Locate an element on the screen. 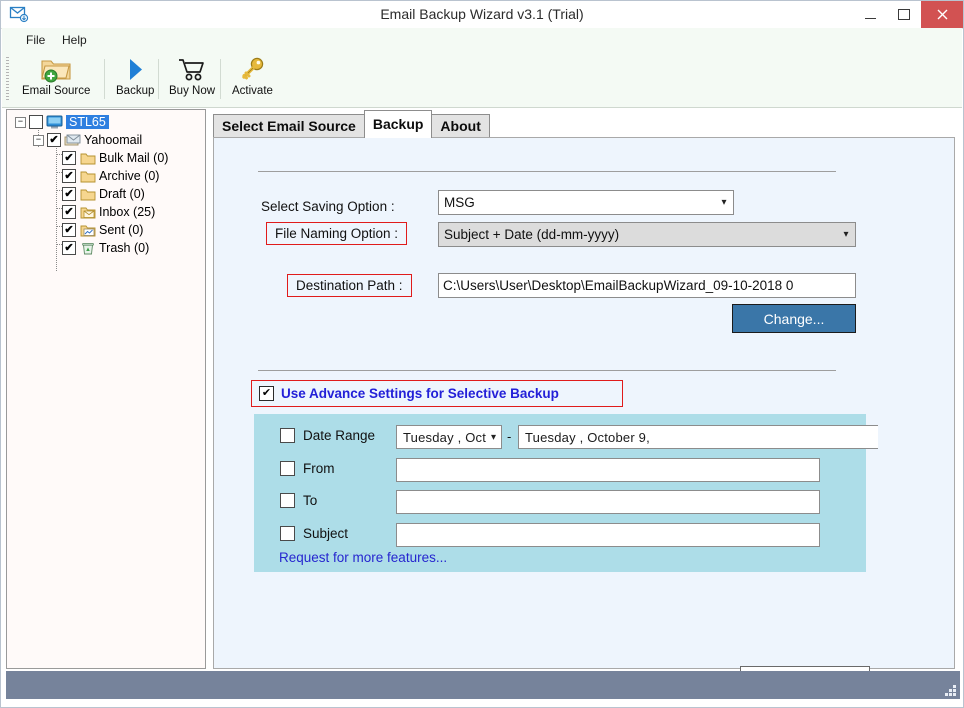  tree-account-checkbox: ✔ is located at coordinates (54, 140).